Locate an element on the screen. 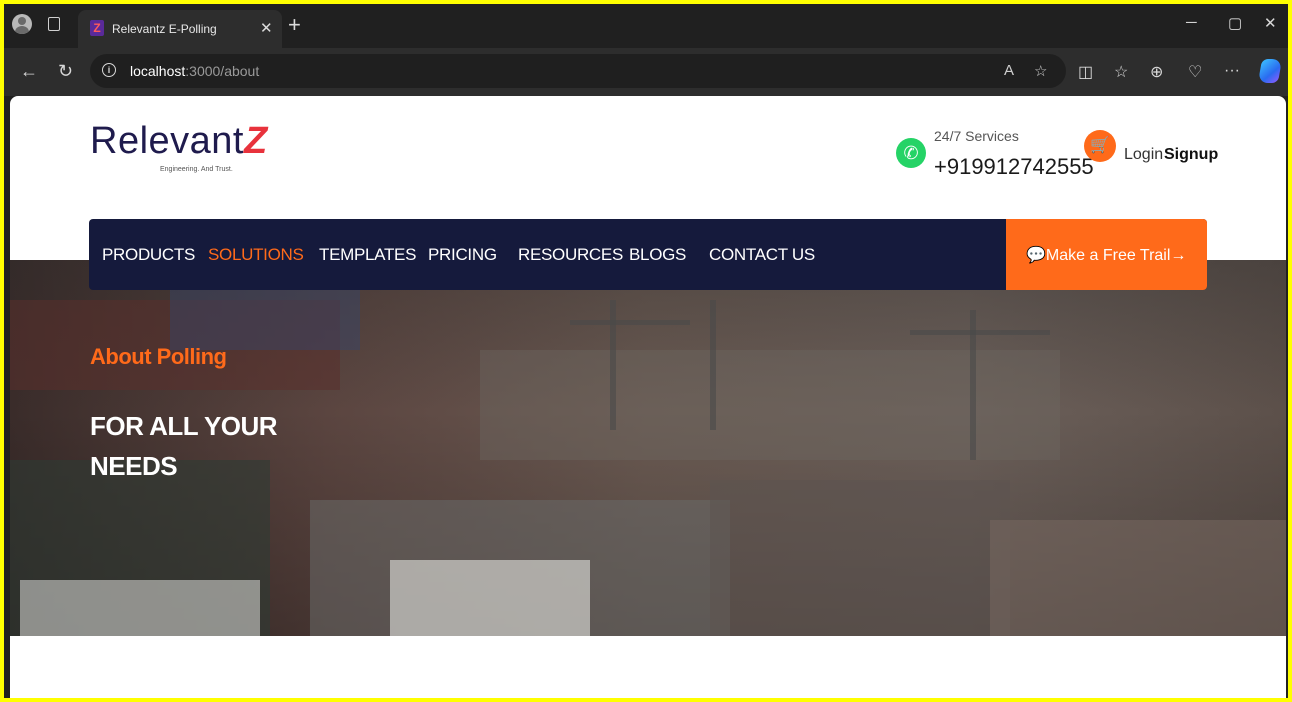 The height and width of the screenshot is (702, 1292). collections-icon: ⊕ is located at coordinates (1156, 72).